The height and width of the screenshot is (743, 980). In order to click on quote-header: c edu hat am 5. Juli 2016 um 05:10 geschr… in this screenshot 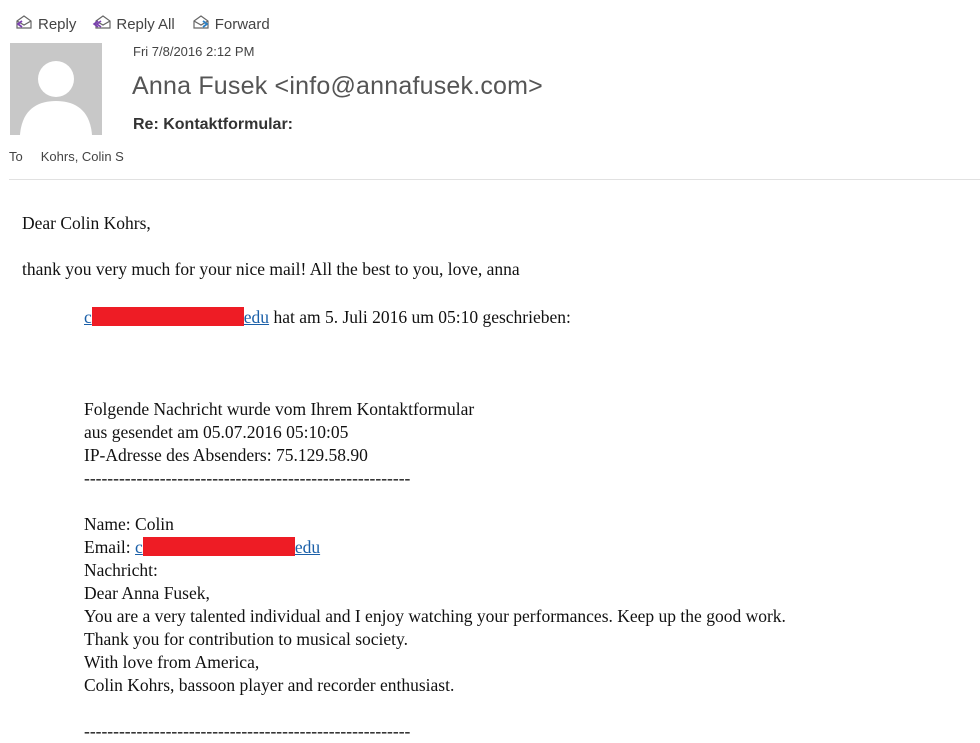, I will do `click(327, 317)`.